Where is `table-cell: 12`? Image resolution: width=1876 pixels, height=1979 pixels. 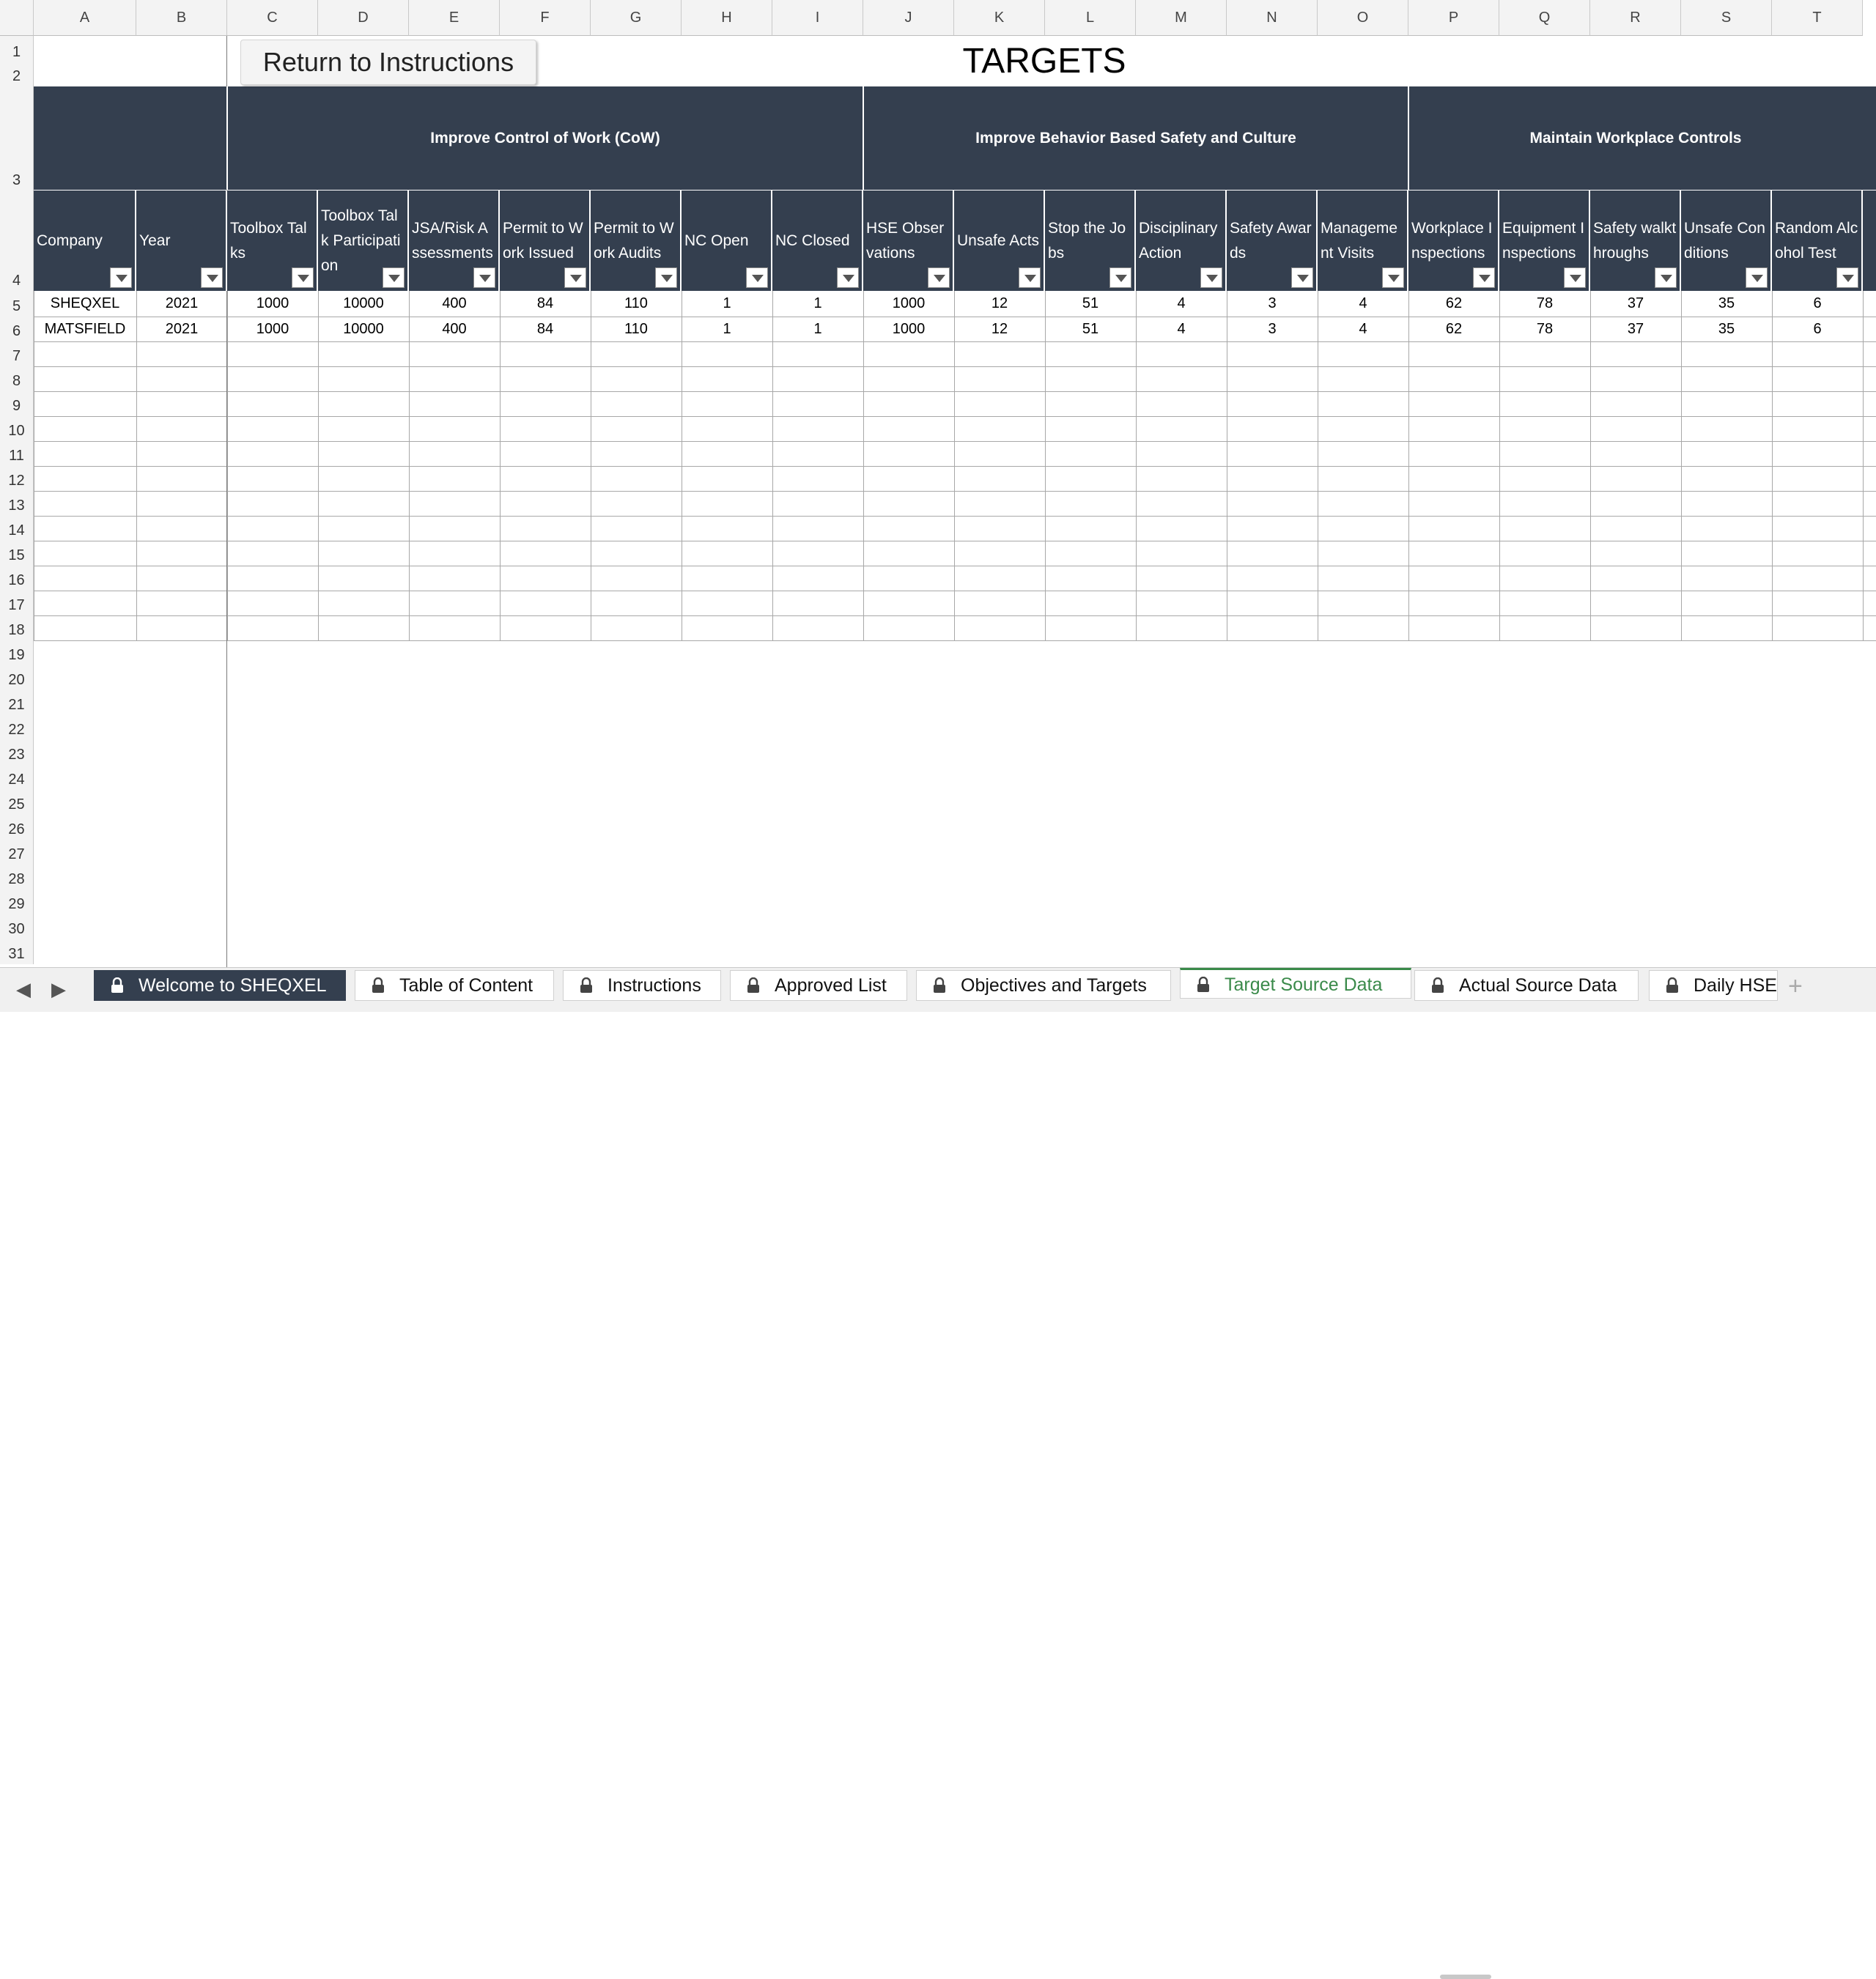
table-cell: 12 is located at coordinates (999, 329).